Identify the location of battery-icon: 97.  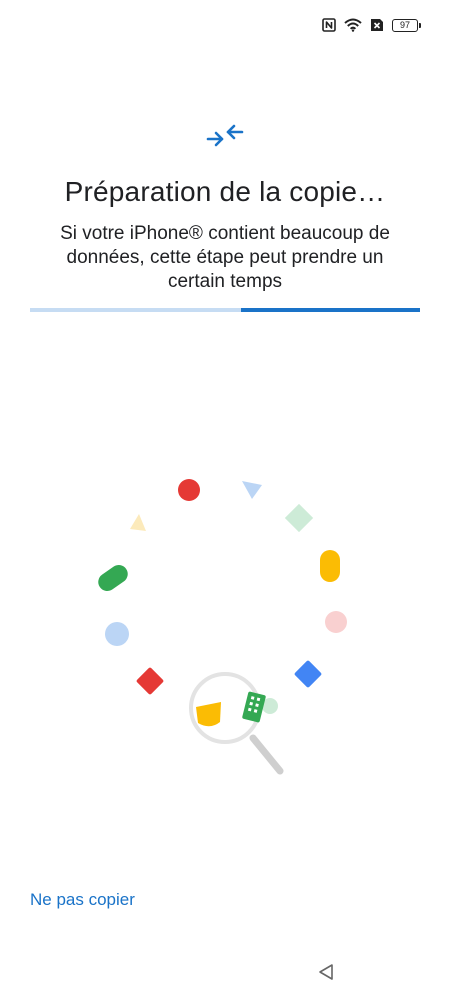
(406, 25).